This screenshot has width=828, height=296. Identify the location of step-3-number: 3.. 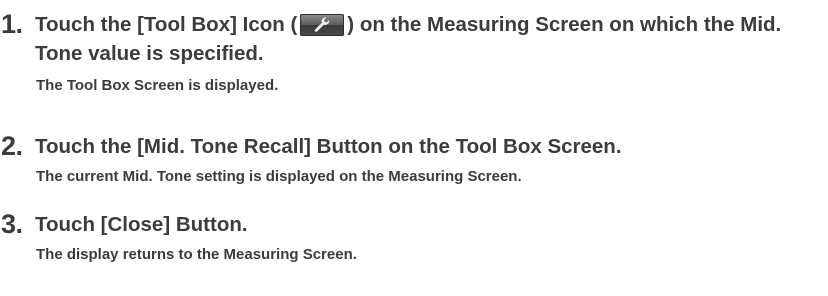
(12, 224).